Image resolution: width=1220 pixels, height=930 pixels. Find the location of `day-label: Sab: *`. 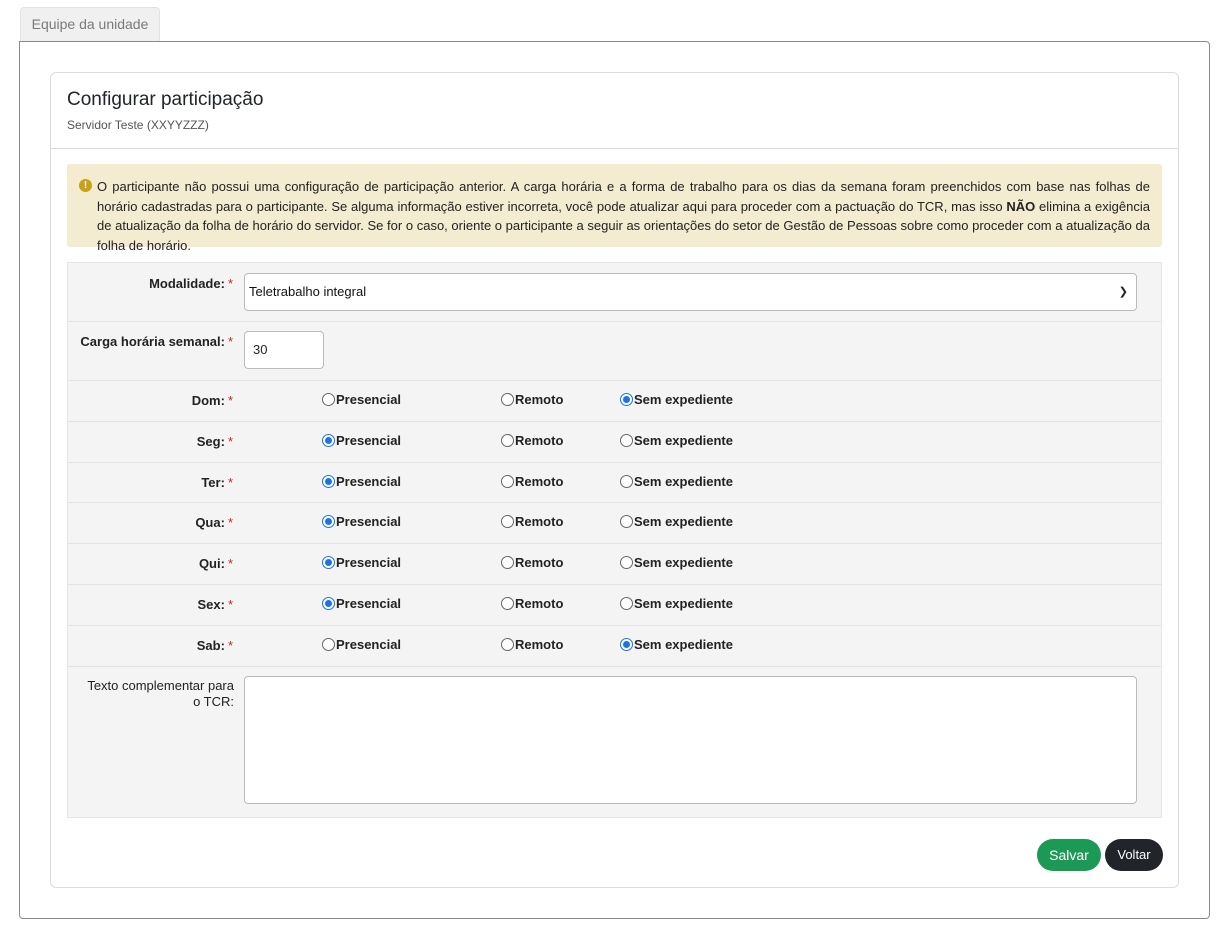

day-label: Sab: * is located at coordinates (214, 645).